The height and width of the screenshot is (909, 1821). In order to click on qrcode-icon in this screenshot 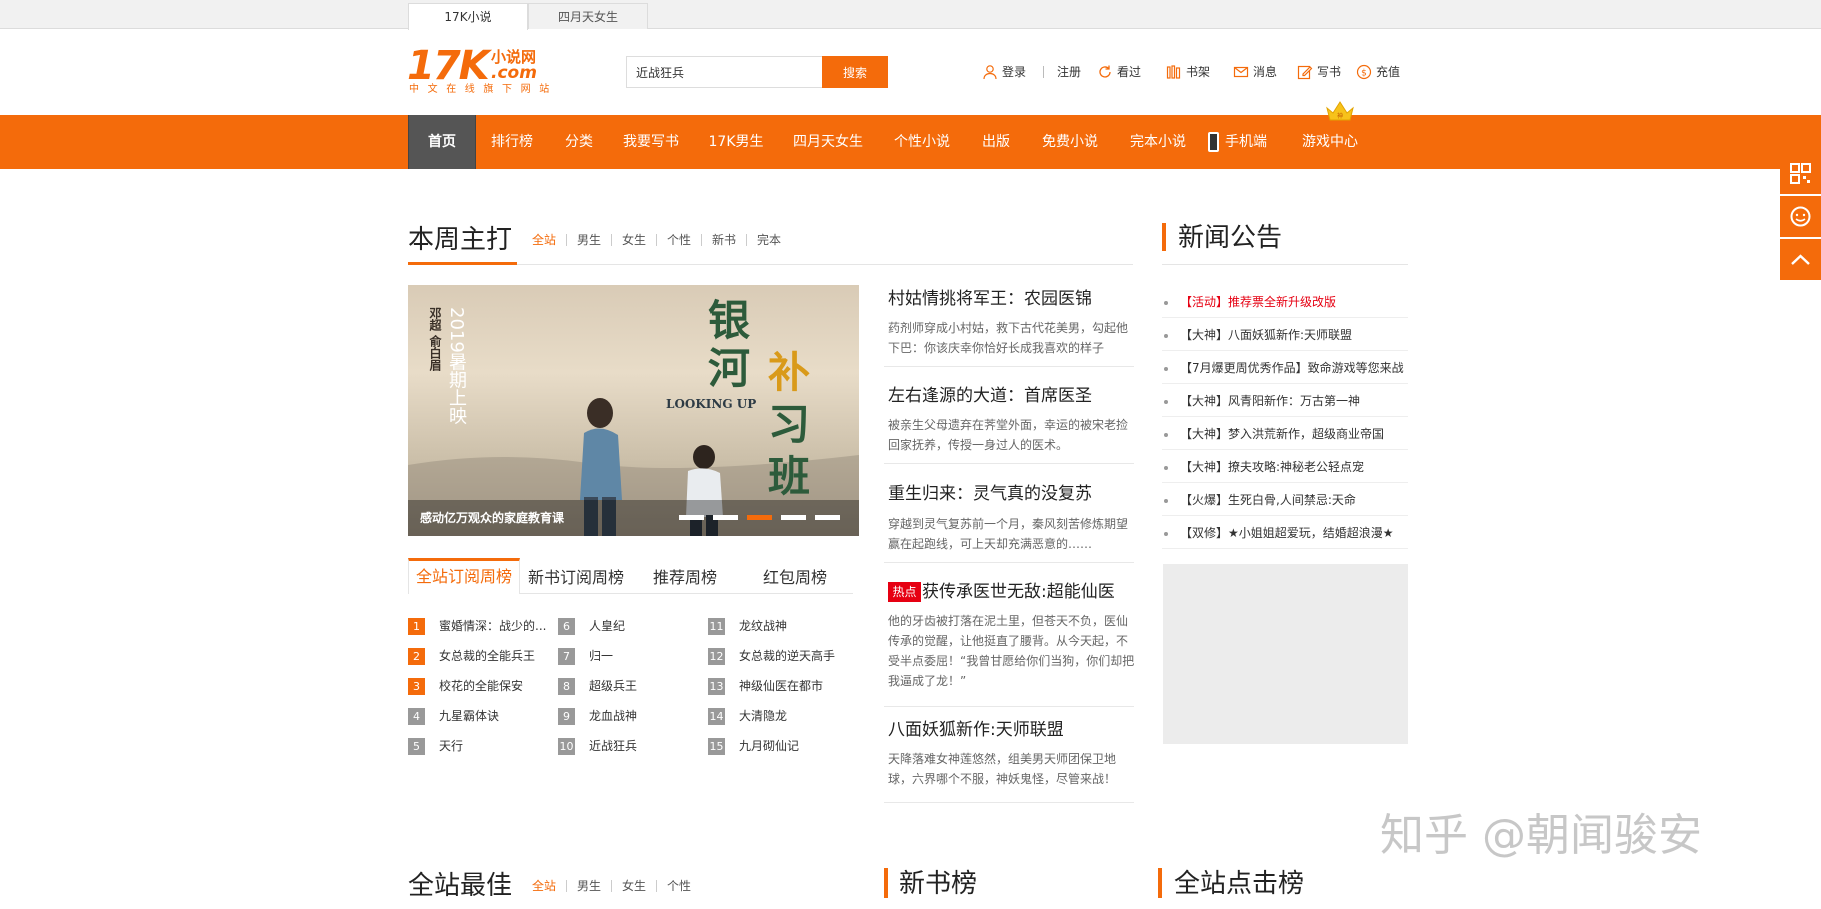, I will do `click(1800, 173)`.